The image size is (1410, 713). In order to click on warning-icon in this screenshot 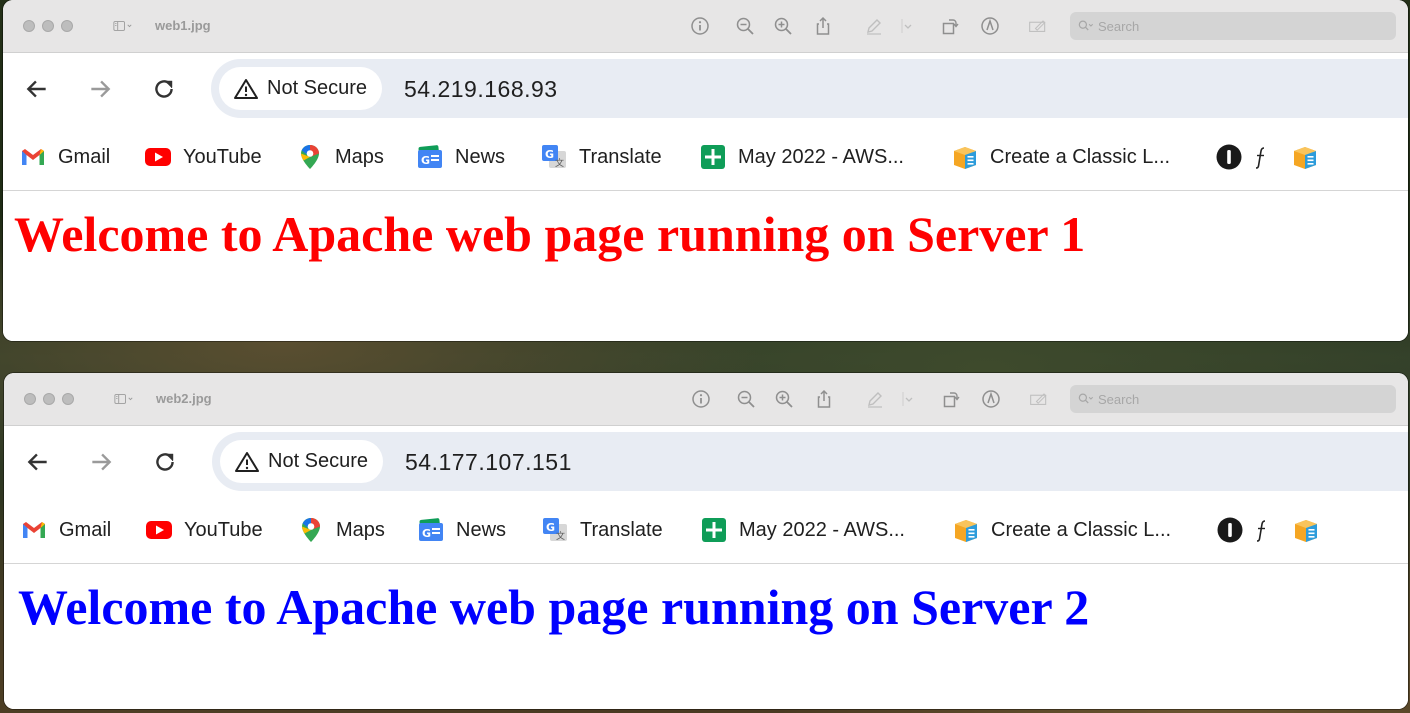, I will do `click(246, 88)`.